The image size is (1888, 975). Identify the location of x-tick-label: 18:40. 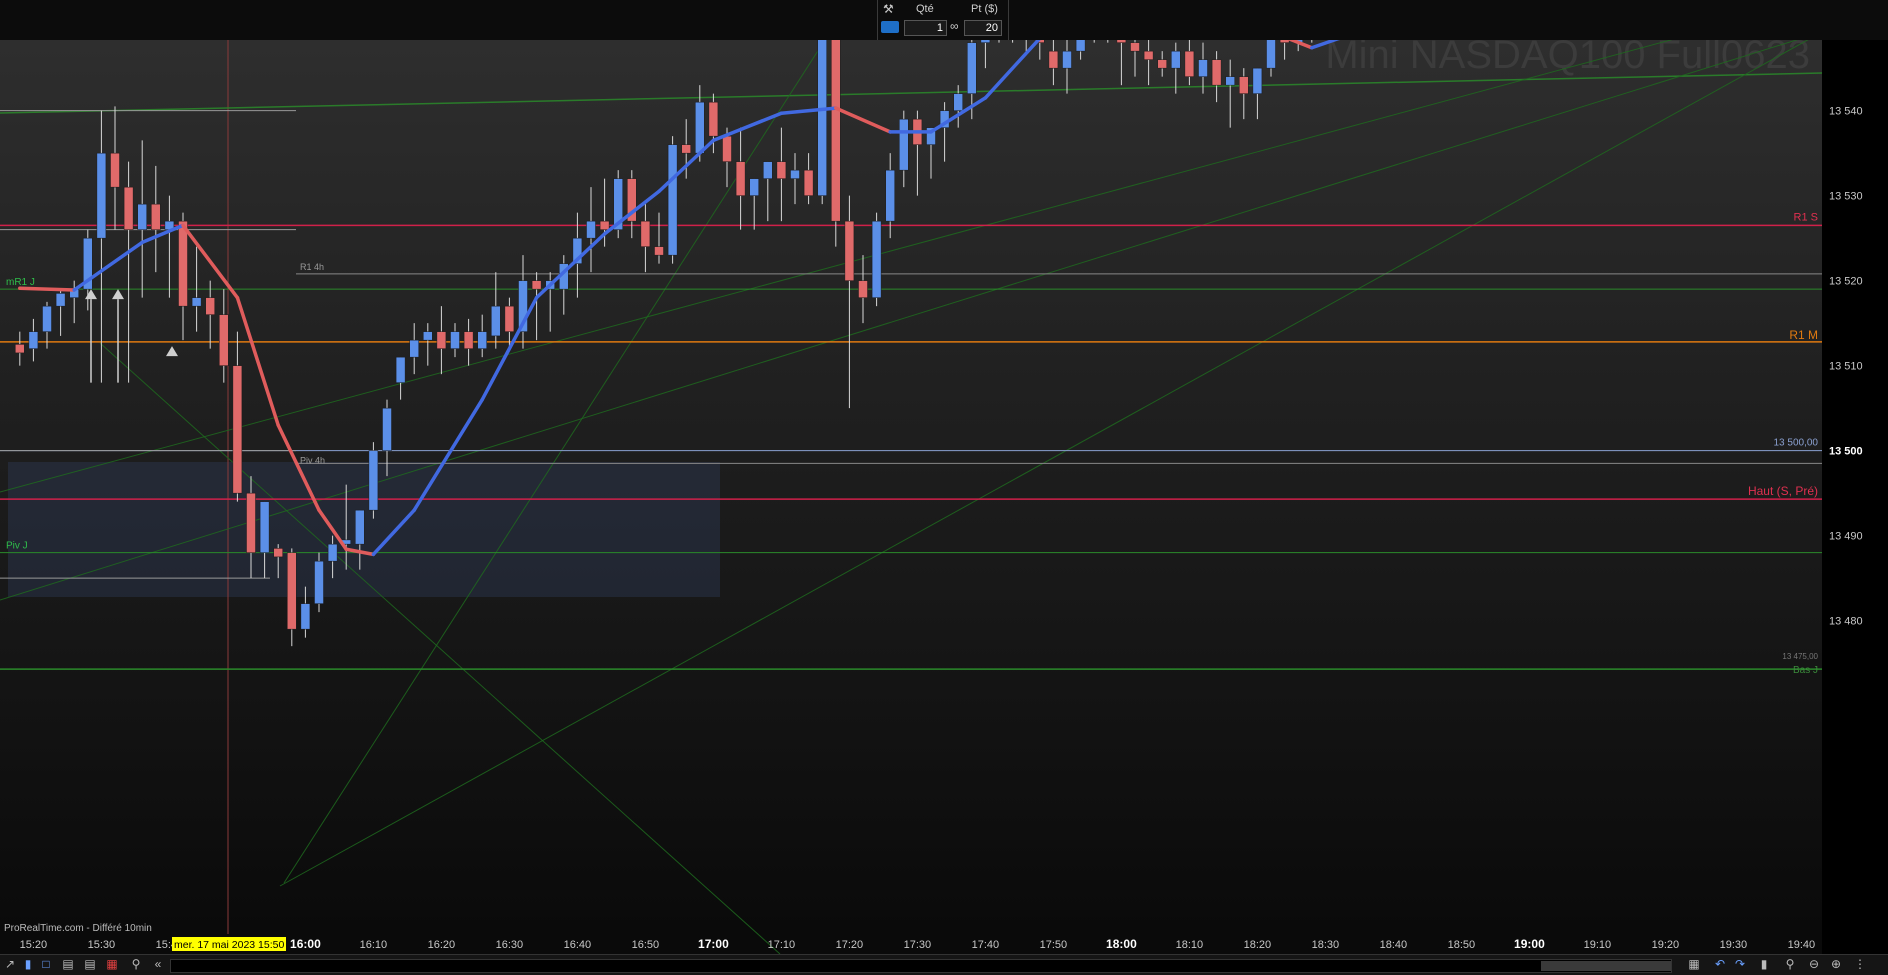
(1394, 945).